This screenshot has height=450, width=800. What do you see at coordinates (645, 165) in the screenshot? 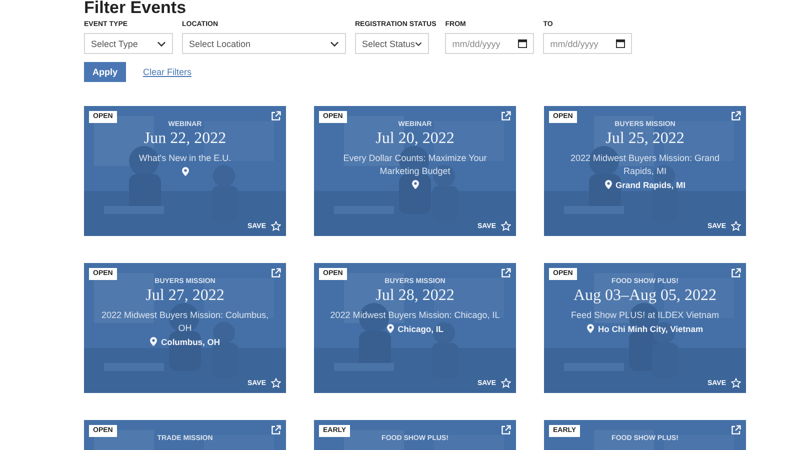
I see `event-name: 2022 Midwest Buyers Mission: Grand Rapids, MI` at bounding box center [645, 165].